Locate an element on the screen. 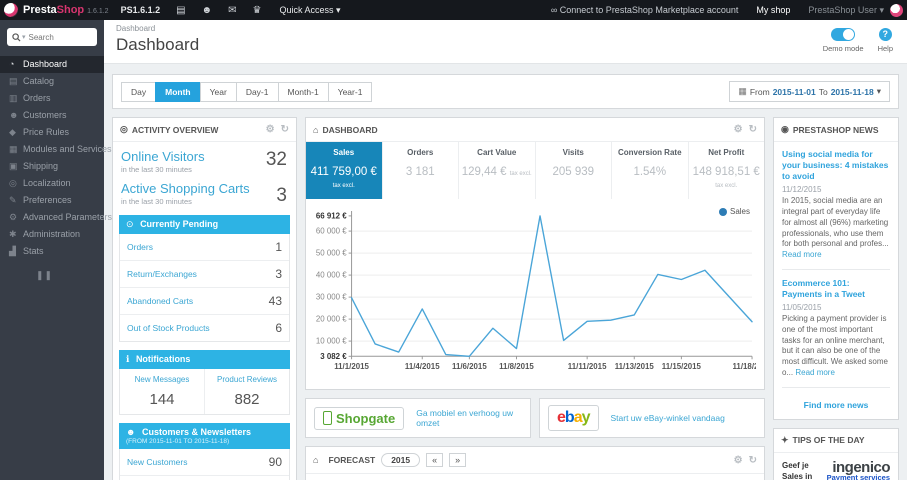  svg-text: 11/13/2015 is located at coordinates (635, 366).